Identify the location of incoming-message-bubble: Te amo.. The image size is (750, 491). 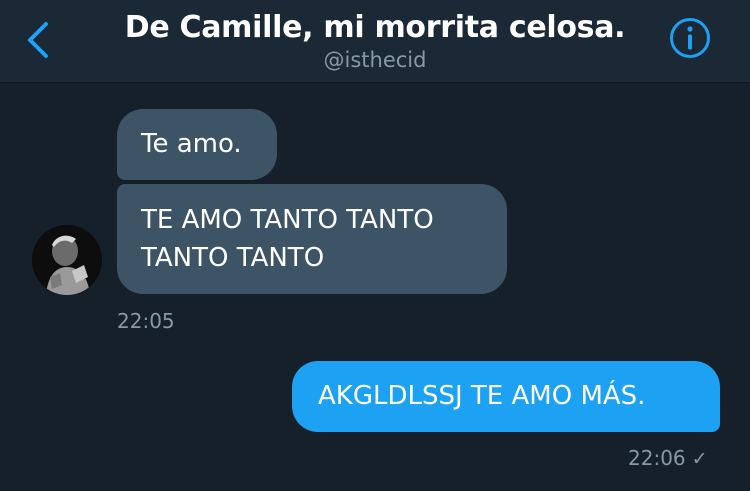
(197, 144).